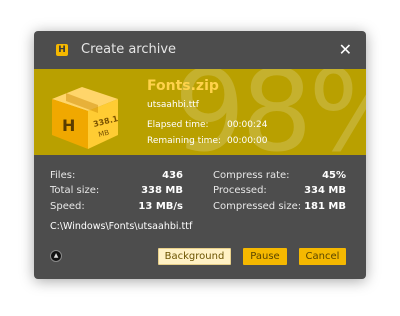 This screenshot has height=316, width=400. What do you see at coordinates (160, 206) in the screenshot?
I see `speed-value: 13 MB/s` at bounding box center [160, 206].